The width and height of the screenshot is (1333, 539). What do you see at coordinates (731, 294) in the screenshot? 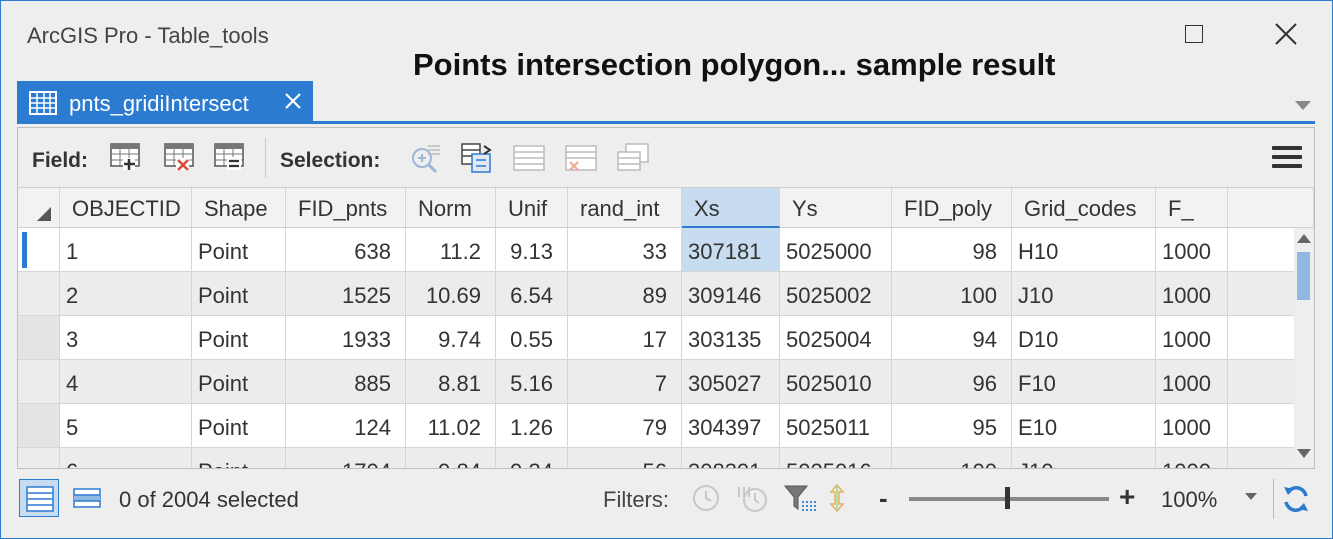
I see `cell-xs: 309146` at bounding box center [731, 294].